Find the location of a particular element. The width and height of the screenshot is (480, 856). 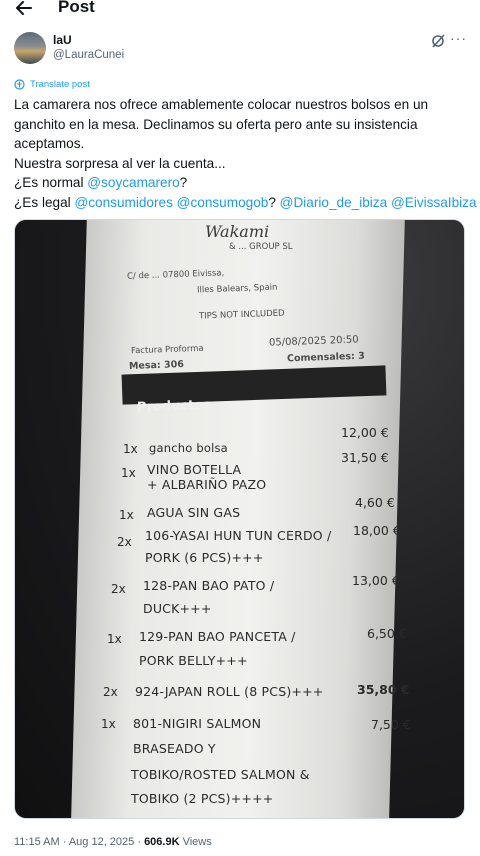

item-price: 35,80 € is located at coordinates (383, 689).